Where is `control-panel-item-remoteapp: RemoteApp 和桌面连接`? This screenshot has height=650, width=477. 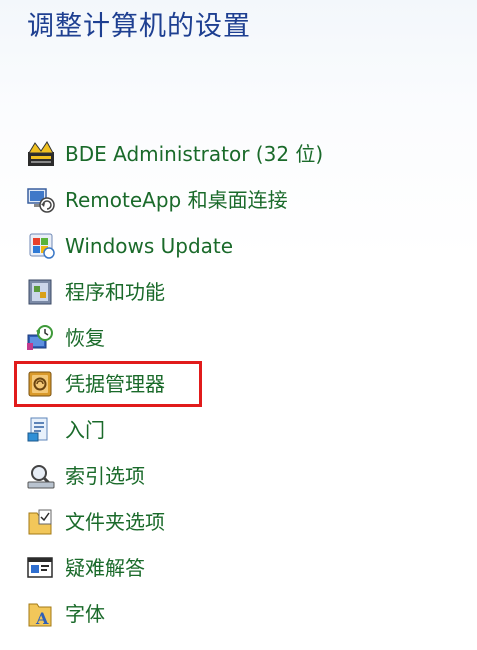 control-panel-item-remoteapp: RemoteApp 和桌面连接 is located at coordinates (156, 200).